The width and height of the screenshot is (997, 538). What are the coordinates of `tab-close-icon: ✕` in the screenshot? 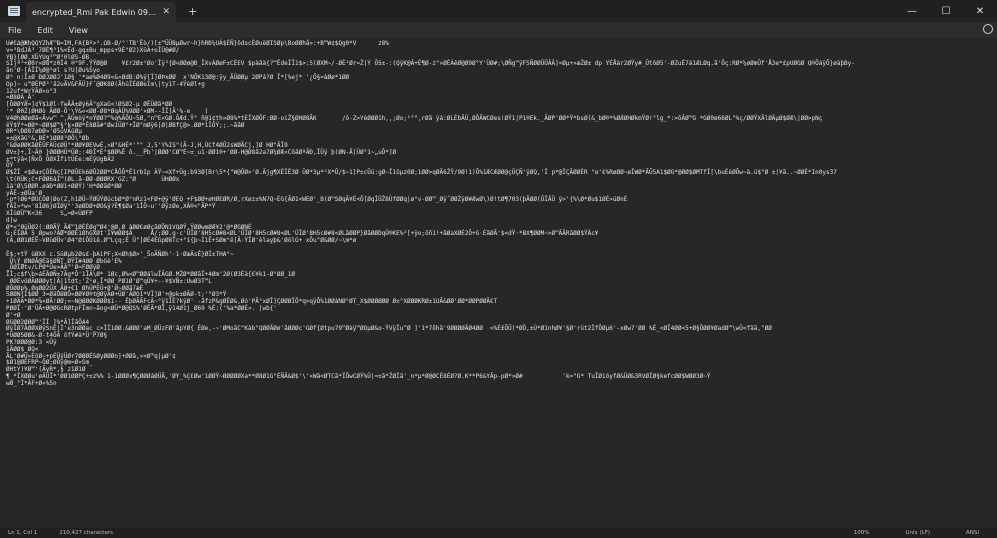 It's located at (166, 12).